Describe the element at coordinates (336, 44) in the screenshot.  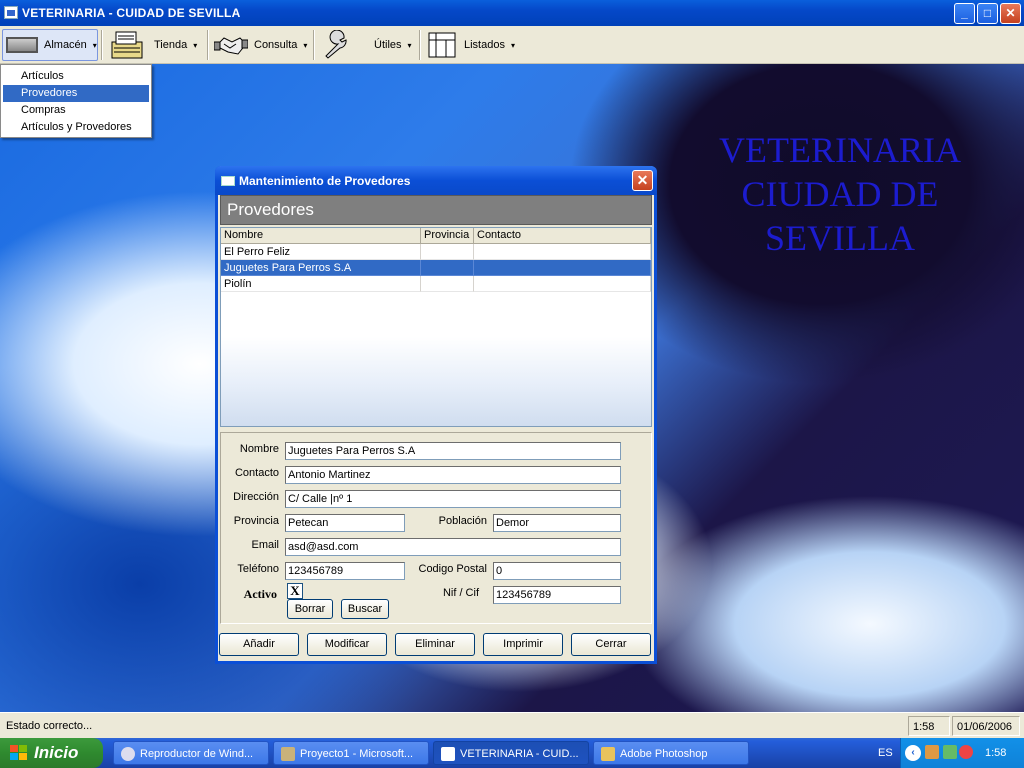
I see `wrench-icon` at that location.